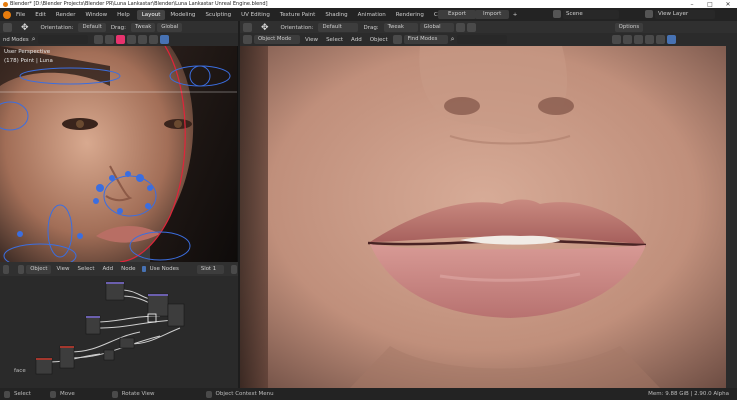 The image size is (737, 400). What do you see at coordinates (460, 27) in the screenshot?
I see `snap-icon` at bounding box center [460, 27].